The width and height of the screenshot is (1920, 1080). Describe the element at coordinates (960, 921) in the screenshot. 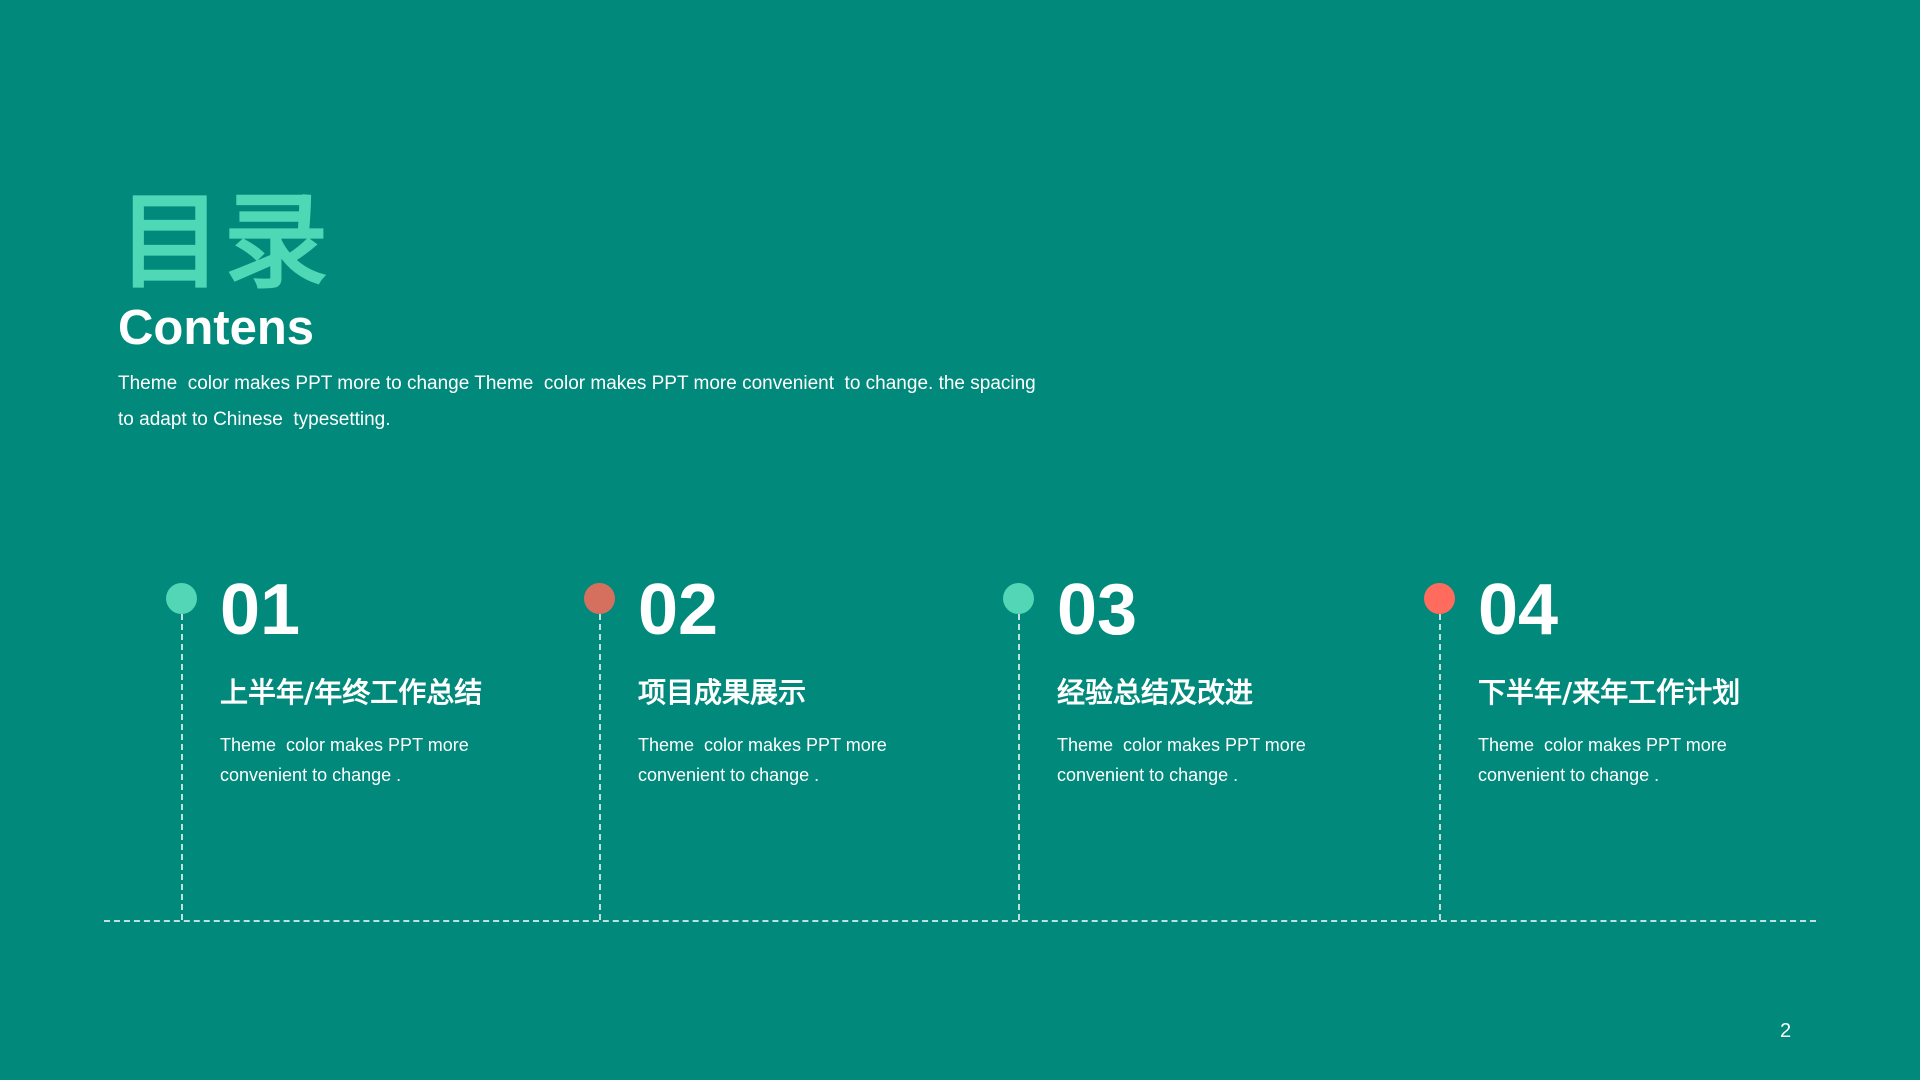

I see `timeline-baseline` at that location.